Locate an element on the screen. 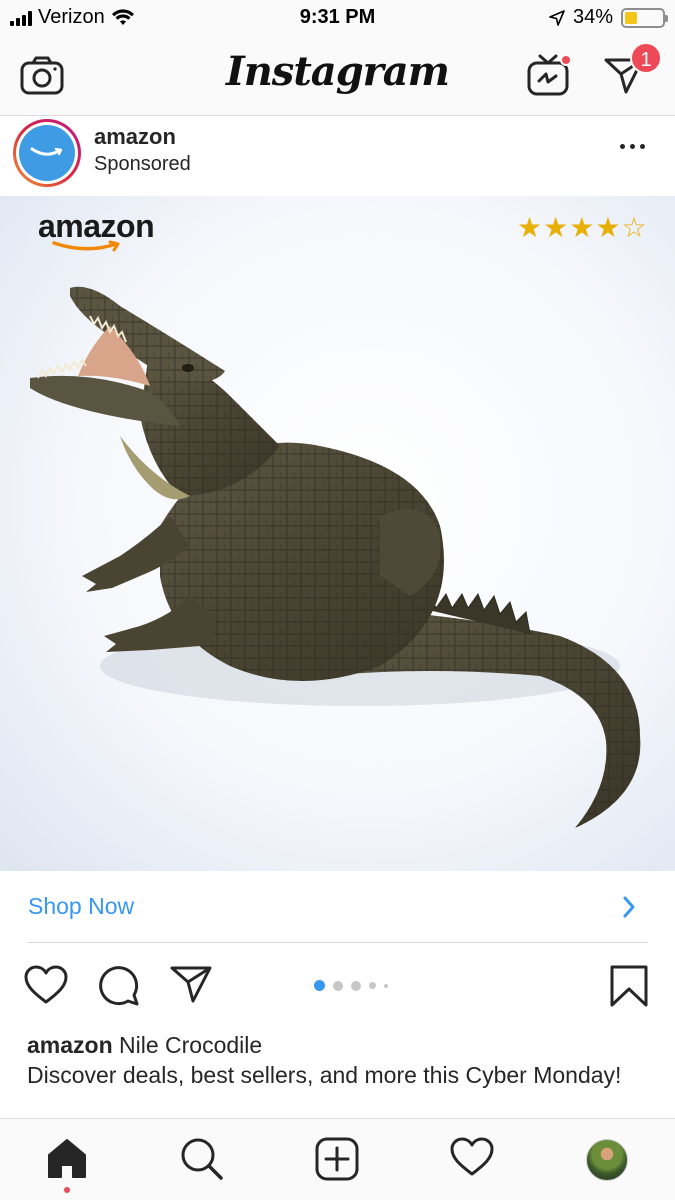 The image size is (675, 1200). top-nav: Instagram 1 is located at coordinates (337, 77).